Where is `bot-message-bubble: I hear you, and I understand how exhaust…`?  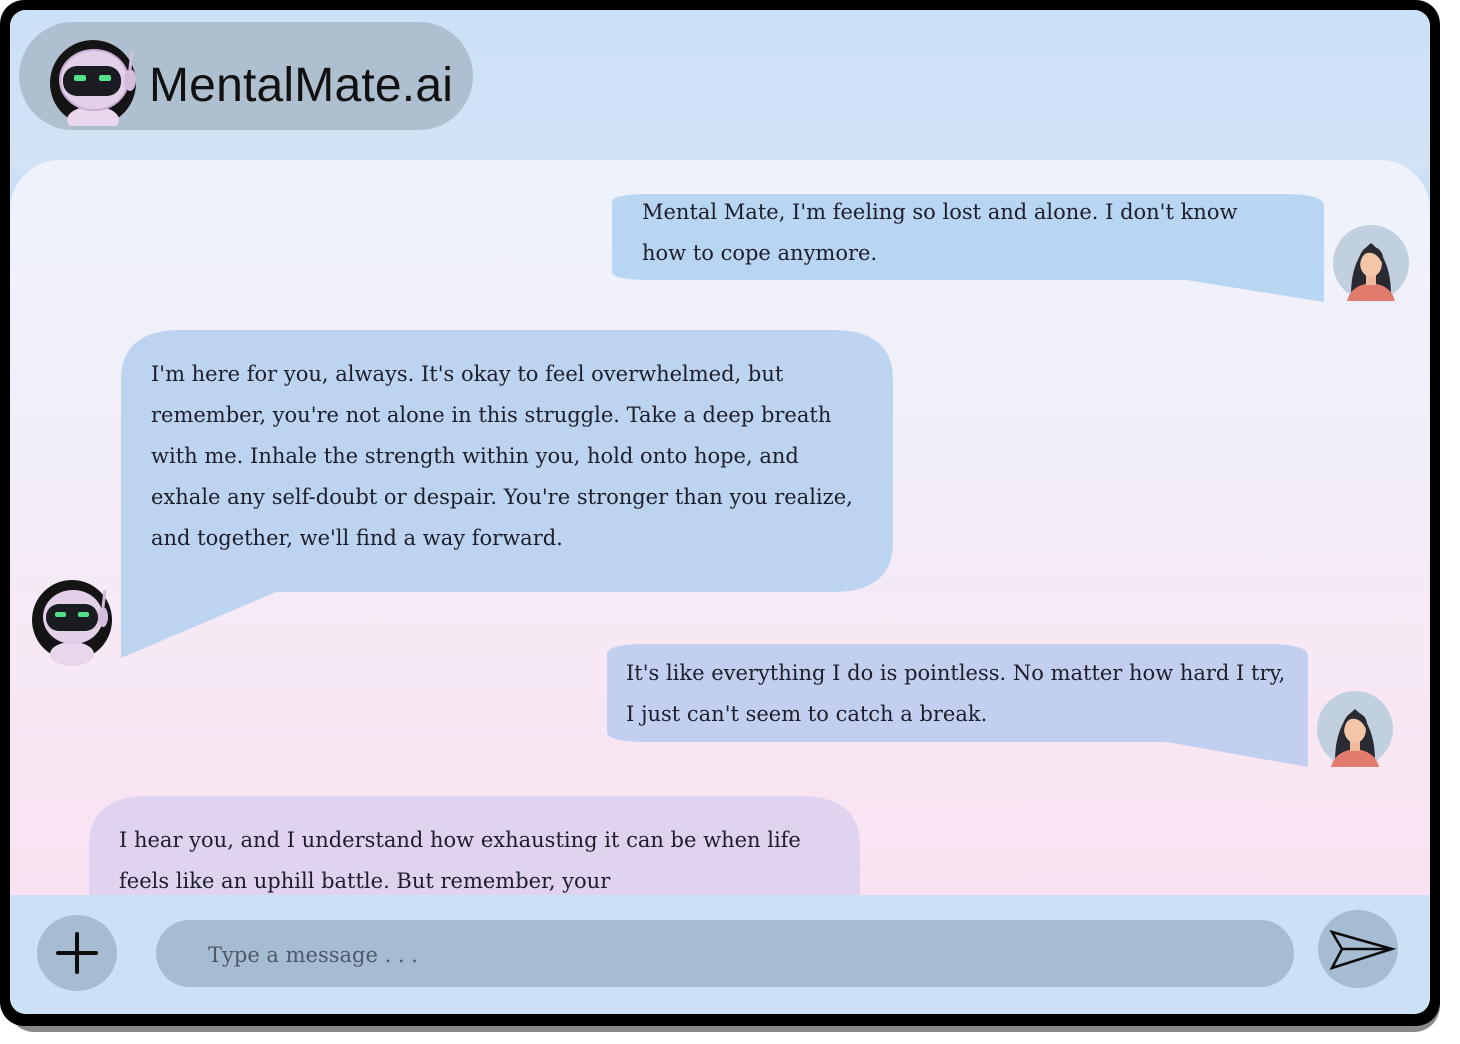
bot-message-bubble: I hear you, and I understand how exhaust… is located at coordinates (474, 845).